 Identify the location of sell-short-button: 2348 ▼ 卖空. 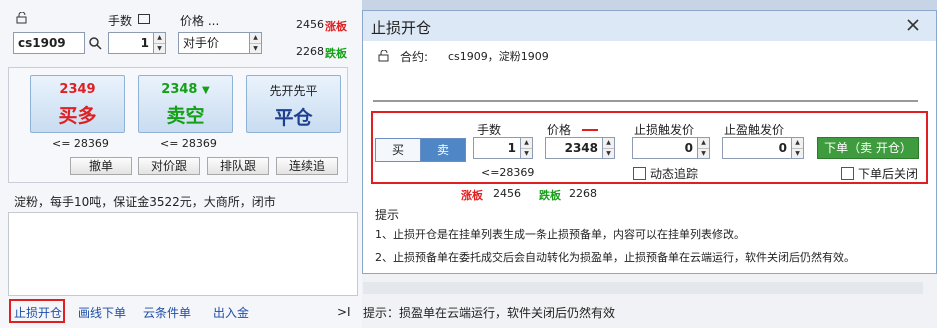
(185, 104).